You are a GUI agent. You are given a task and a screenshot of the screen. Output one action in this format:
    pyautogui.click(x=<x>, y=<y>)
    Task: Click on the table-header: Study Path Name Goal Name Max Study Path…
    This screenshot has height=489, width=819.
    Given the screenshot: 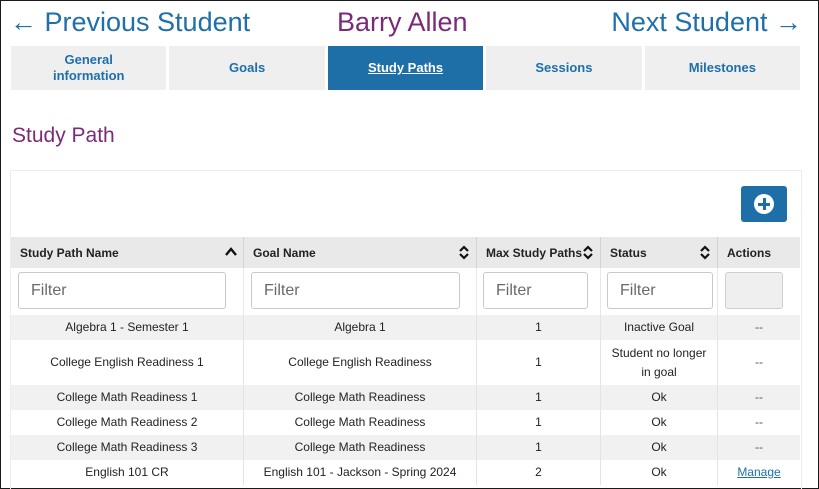 What is the action you would take?
    pyautogui.click(x=405, y=252)
    